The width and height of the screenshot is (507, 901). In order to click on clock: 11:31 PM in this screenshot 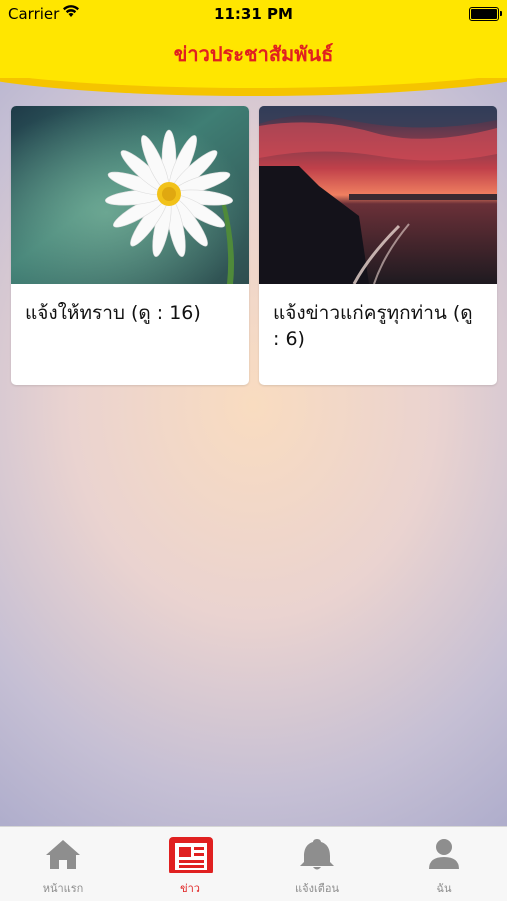, I will do `click(253, 14)`.